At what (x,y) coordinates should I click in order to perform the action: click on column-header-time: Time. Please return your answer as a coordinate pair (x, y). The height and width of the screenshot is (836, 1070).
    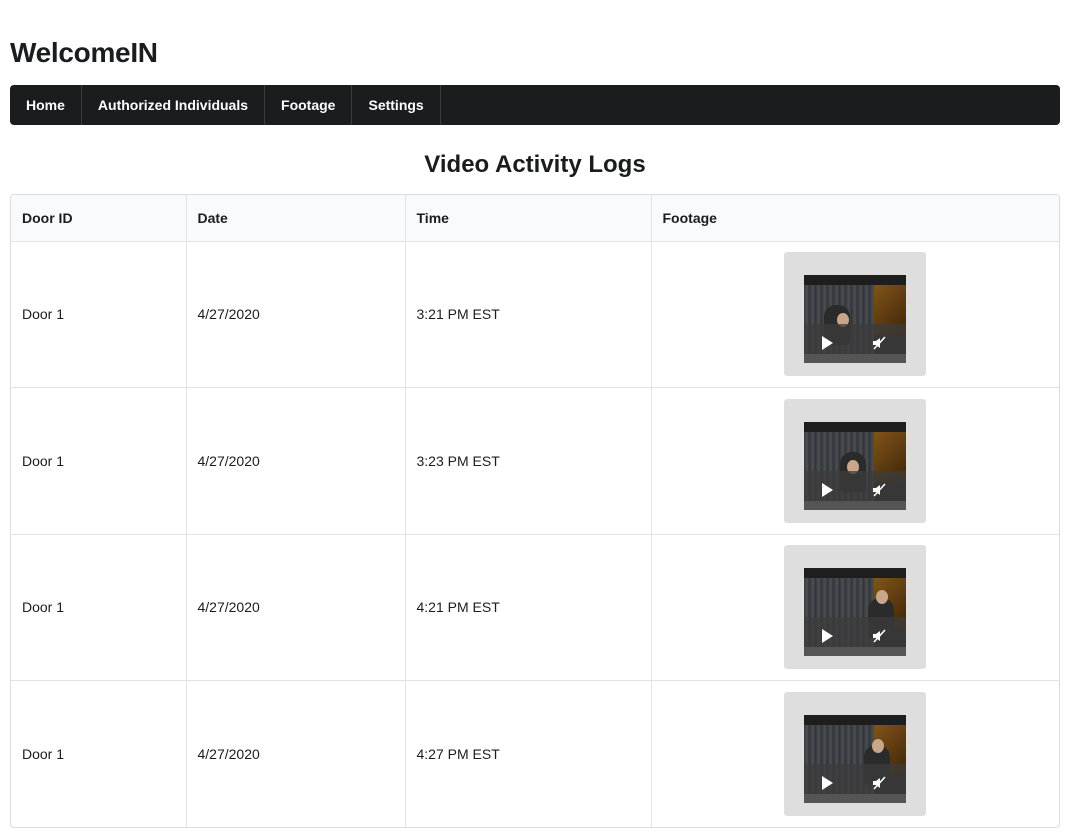
    Looking at the image, I should click on (527, 218).